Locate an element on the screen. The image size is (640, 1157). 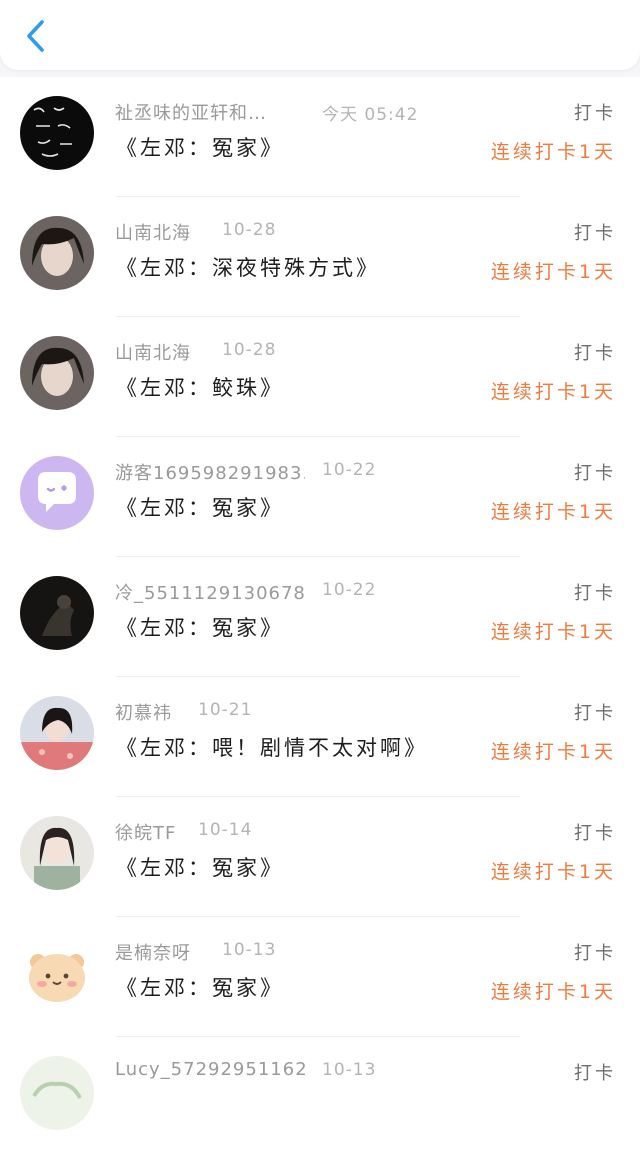
post-time: 今天 05:42 is located at coordinates (370, 115).